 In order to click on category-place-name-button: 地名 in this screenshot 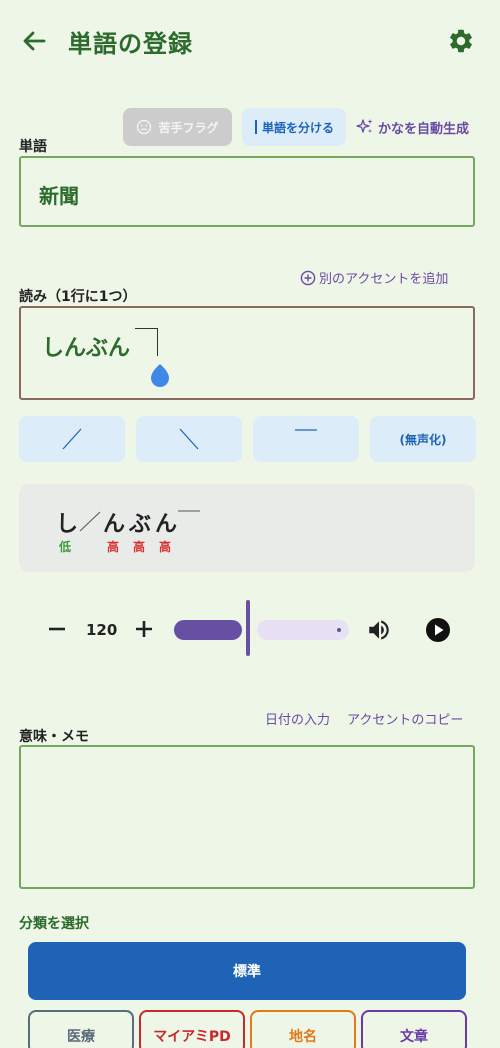, I will do `click(303, 1029)`.